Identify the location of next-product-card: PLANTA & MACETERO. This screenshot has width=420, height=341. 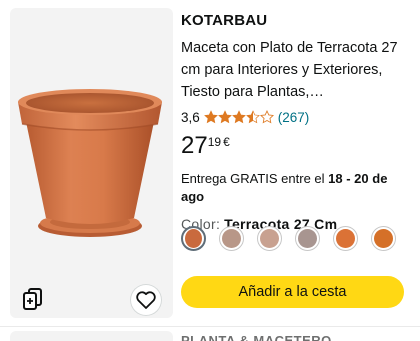
(210, 333).